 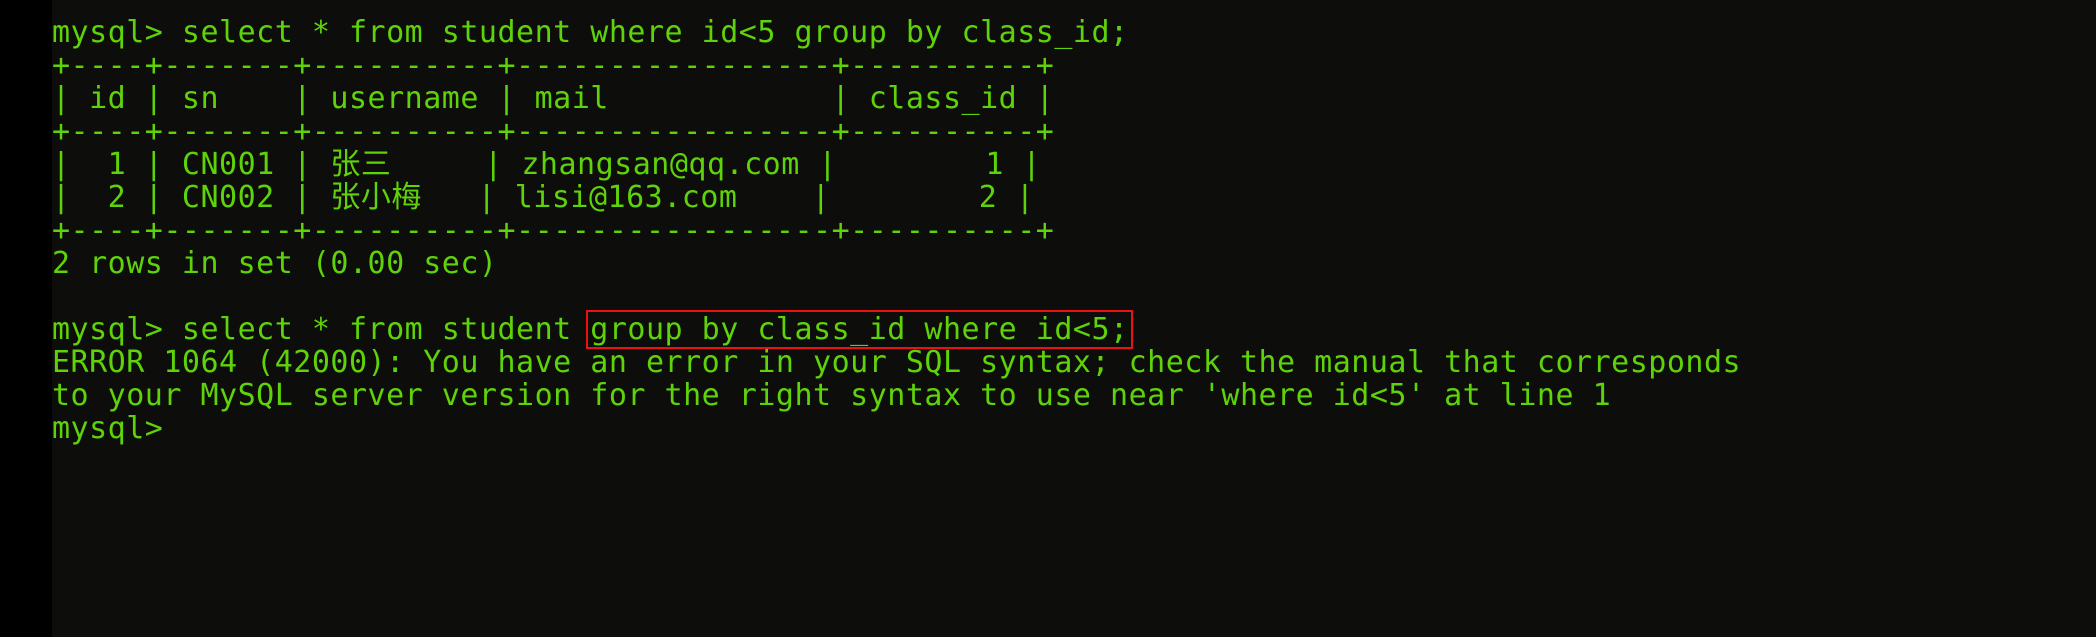 I want to click on table-column-headers: | id | sn | username | mail | class_id |, so click(x=553, y=98).